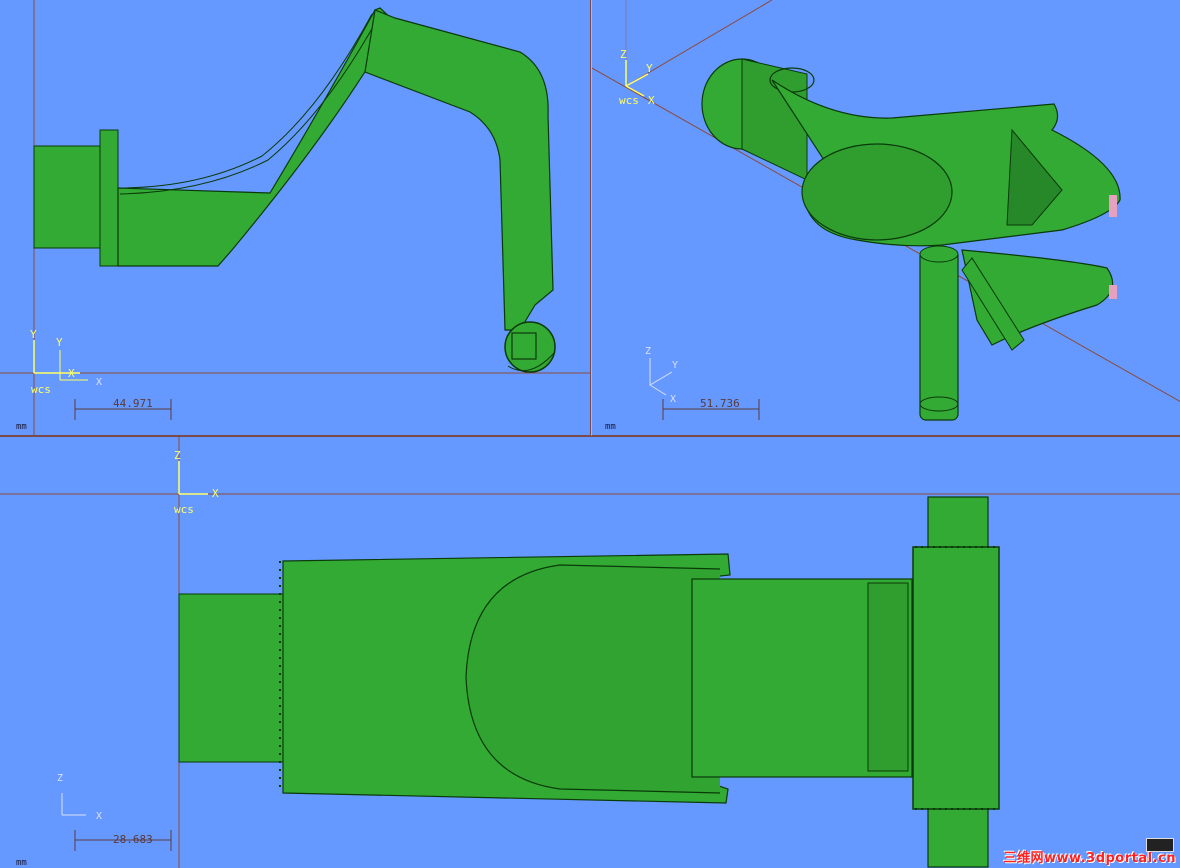 This screenshot has height=868, width=1180. I want to click on side-axis-x2-label: X, so click(99, 382).